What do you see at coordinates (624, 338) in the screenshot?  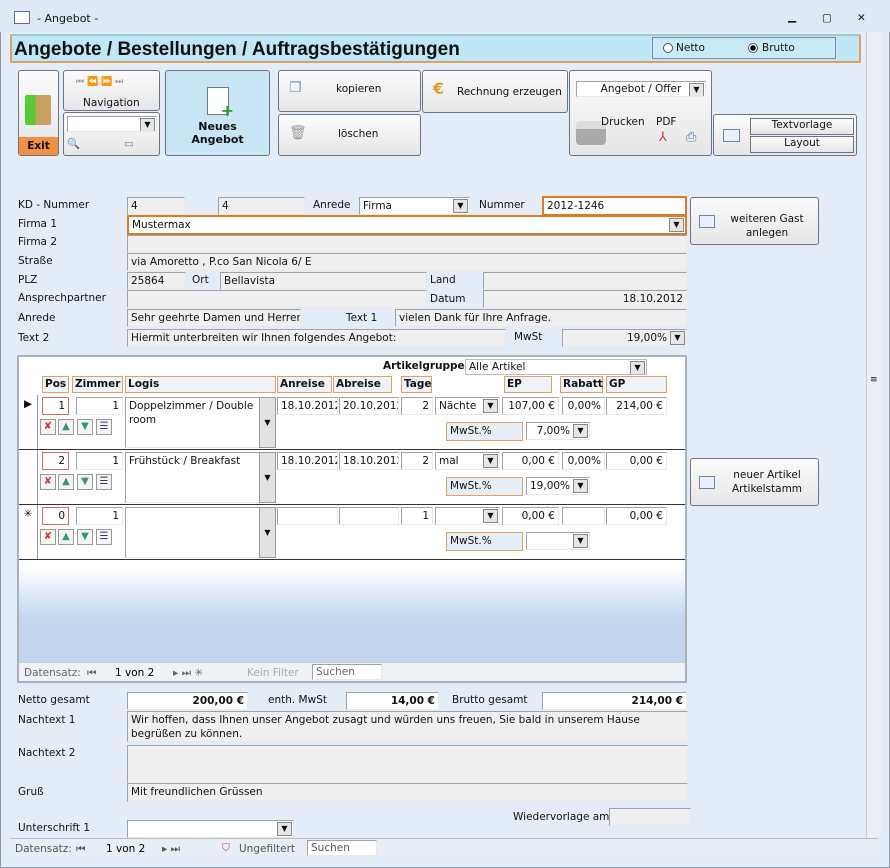 I see `vat-select: 19,00% ▼` at bounding box center [624, 338].